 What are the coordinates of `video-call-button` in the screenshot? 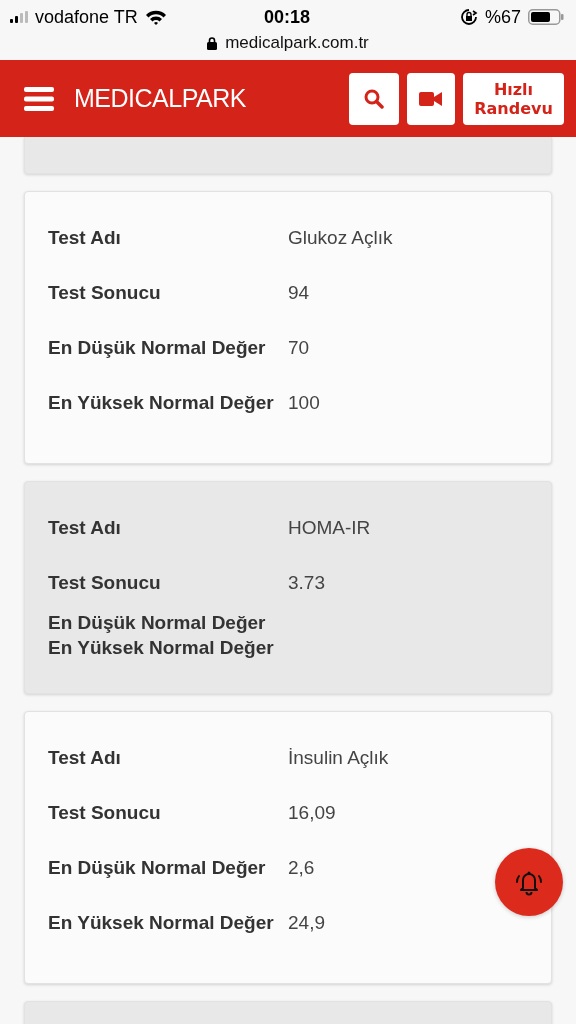 It's located at (431, 98).